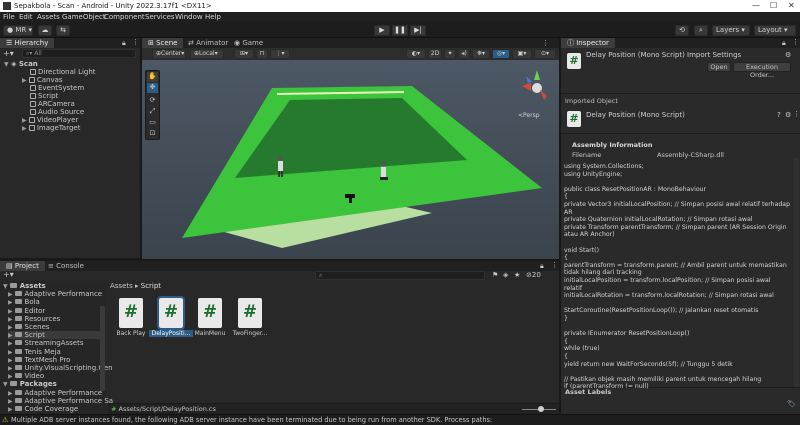  What do you see at coordinates (42, 80) in the screenshot?
I see `hierarchy-item-canvas: ▶ Canvas` at bounding box center [42, 80].